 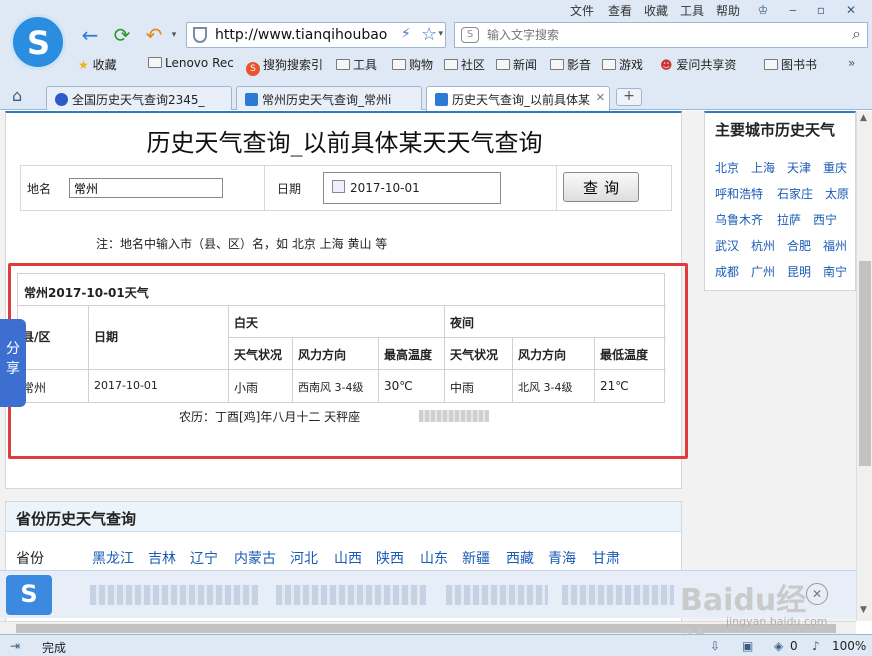 What do you see at coordinates (601, 187) in the screenshot?
I see `query-button: 查询` at bounding box center [601, 187].